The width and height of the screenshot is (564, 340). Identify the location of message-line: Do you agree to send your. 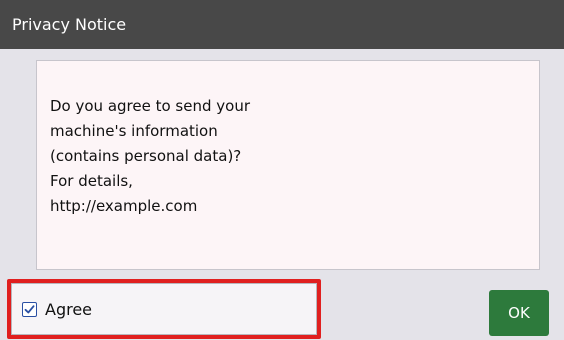
(150, 106).